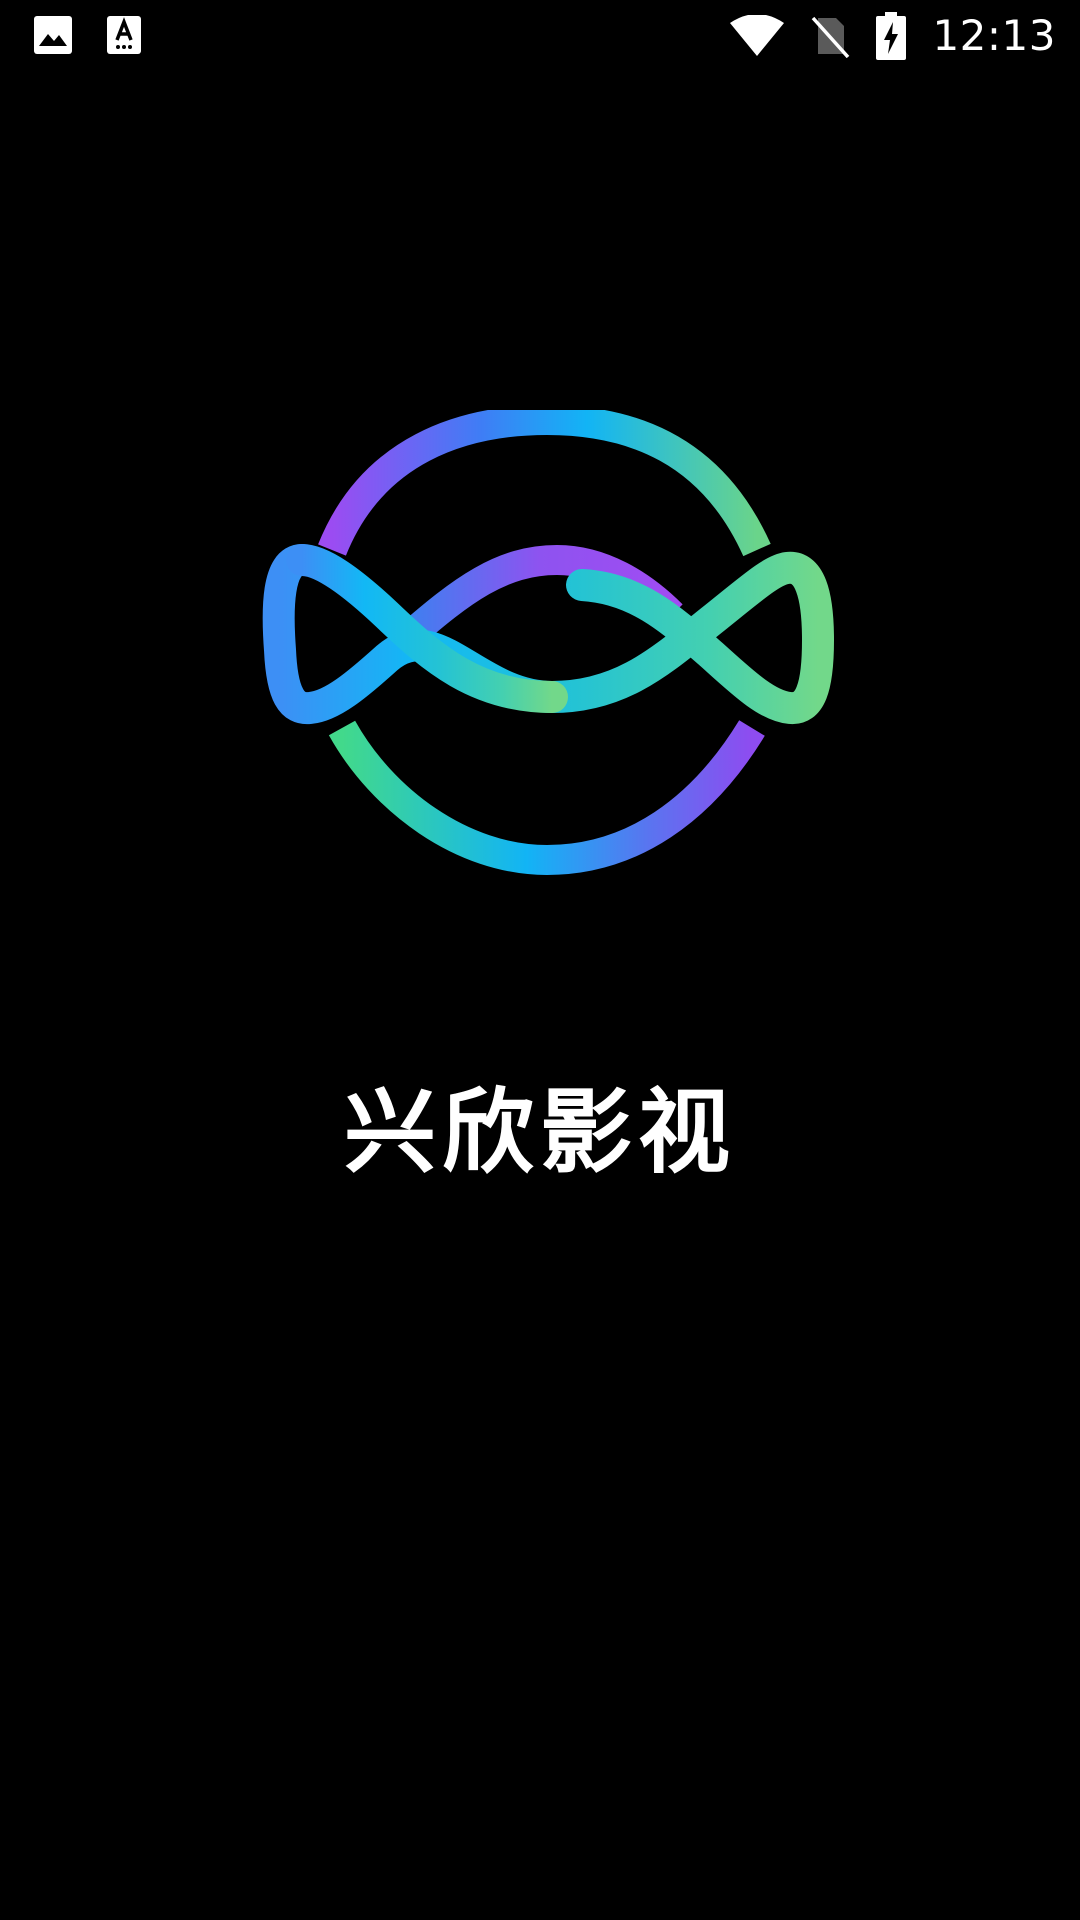  I want to click on no-sim-icon, so click(831, 37).